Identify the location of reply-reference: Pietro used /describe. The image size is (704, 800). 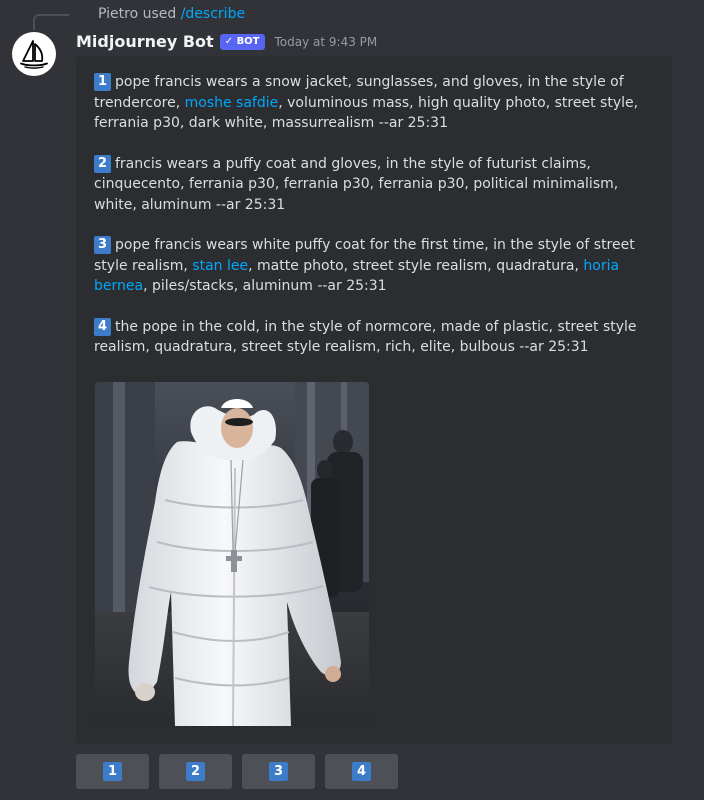
(171, 14).